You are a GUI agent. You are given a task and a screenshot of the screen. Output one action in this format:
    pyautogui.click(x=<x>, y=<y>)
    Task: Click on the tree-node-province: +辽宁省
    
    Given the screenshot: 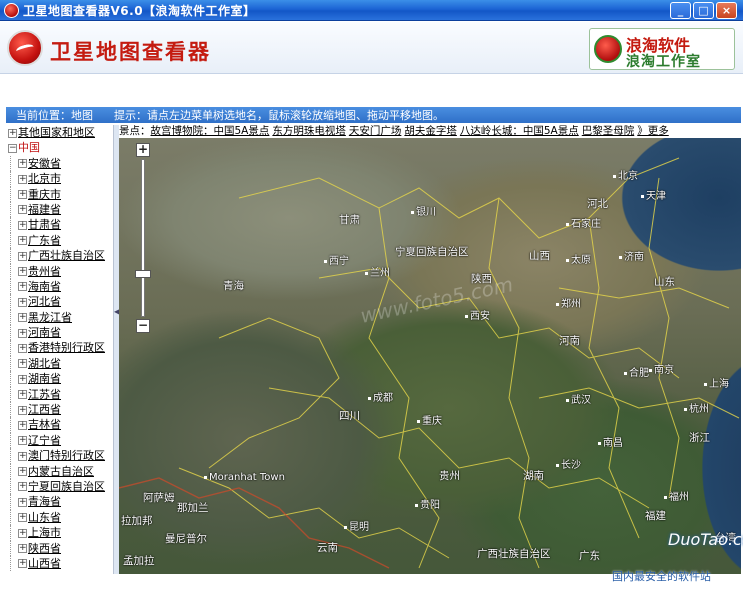 What is the action you would take?
    pyautogui.click(x=59, y=440)
    